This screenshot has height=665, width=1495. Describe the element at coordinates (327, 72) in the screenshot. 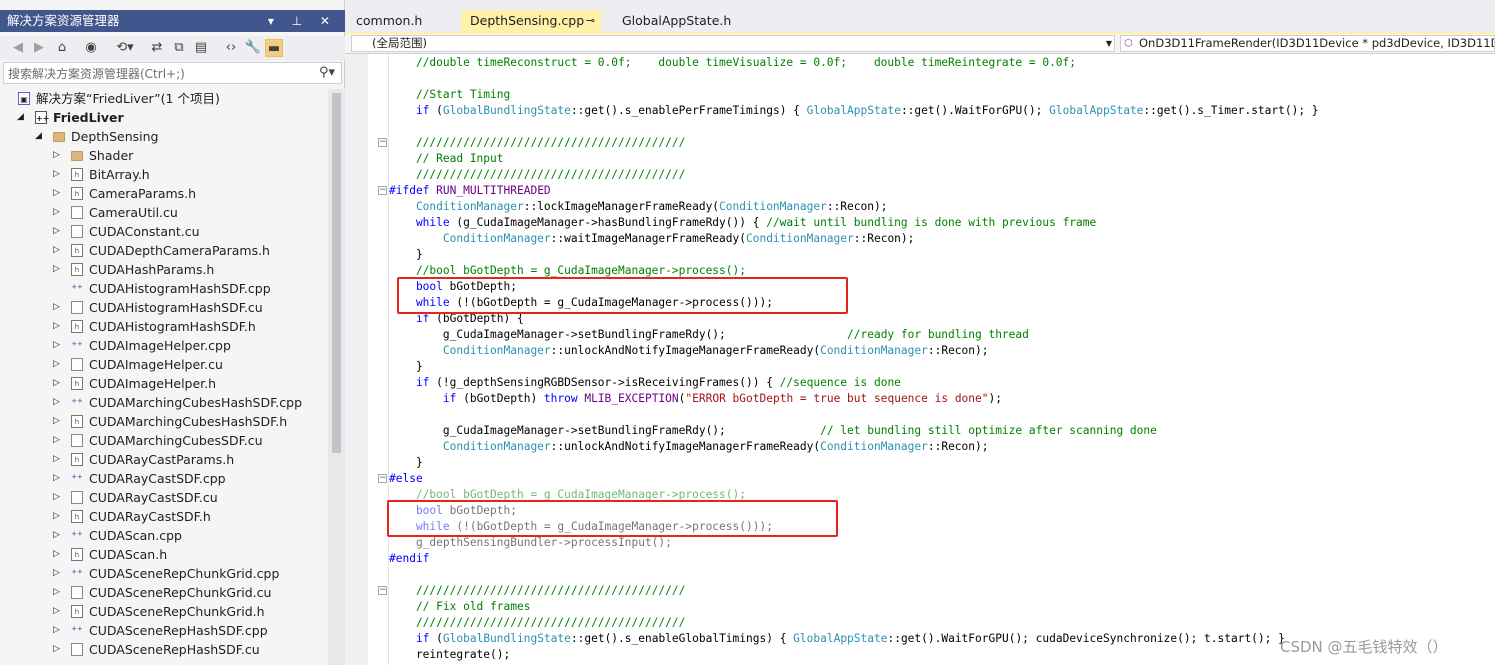

I see `search-icon: ⚲▾` at that location.